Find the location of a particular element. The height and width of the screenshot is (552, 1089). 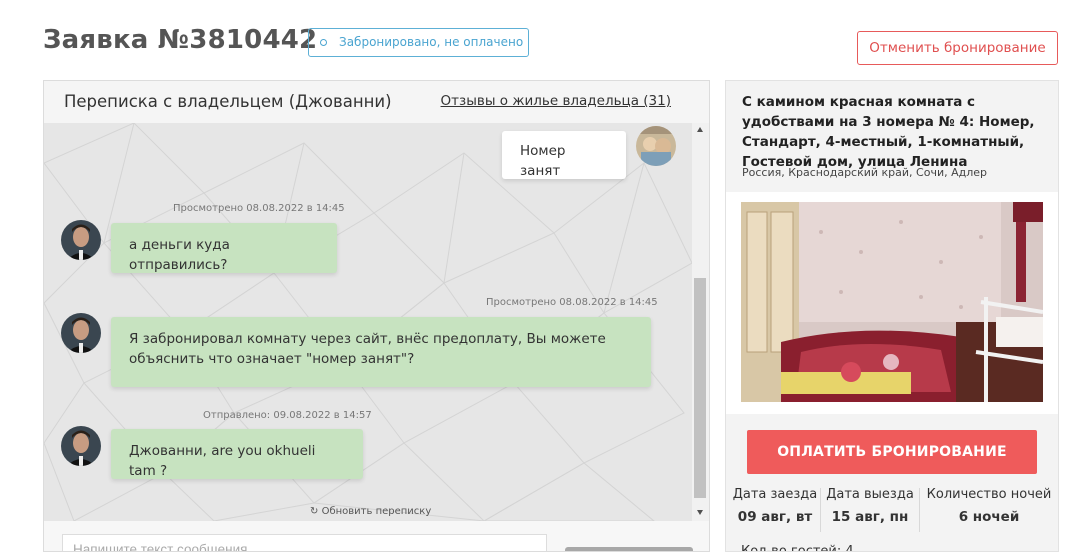

checkout-value: 15 авг, пн is located at coordinates (870, 517).